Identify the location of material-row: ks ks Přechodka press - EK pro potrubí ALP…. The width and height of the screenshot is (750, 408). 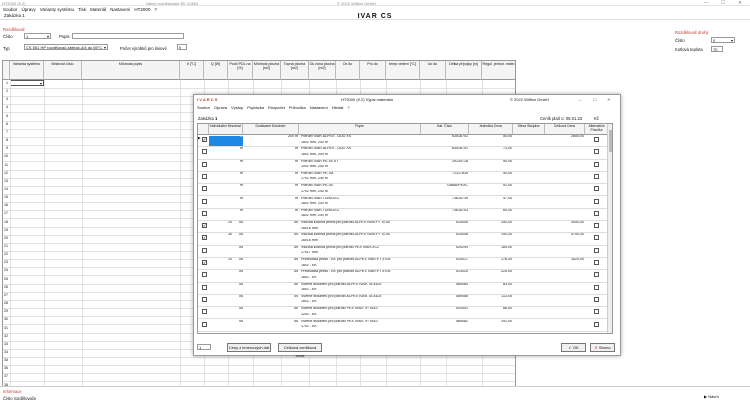
(405, 276).